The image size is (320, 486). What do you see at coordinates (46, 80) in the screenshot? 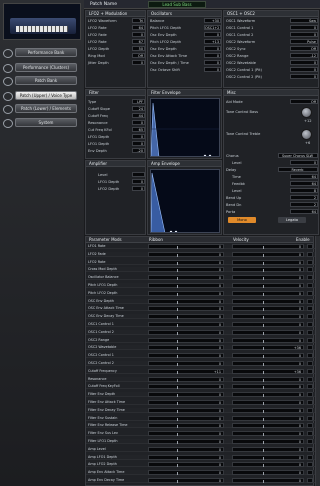
I see `patch-bank-button: Patch Bank` at bounding box center [46, 80].